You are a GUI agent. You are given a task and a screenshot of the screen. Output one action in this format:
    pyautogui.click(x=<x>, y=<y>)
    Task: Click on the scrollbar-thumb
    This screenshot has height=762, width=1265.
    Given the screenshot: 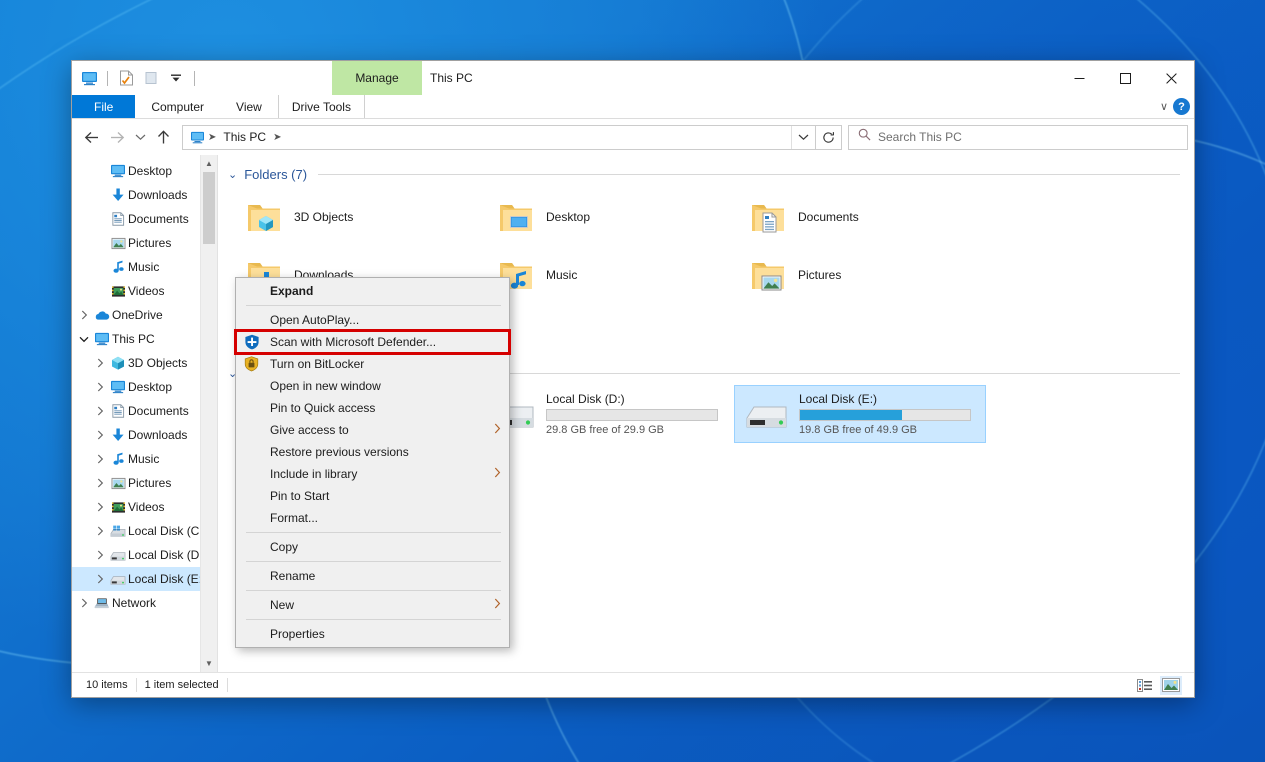 What is the action you would take?
    pyautogui.click(x=208, y=208)
    